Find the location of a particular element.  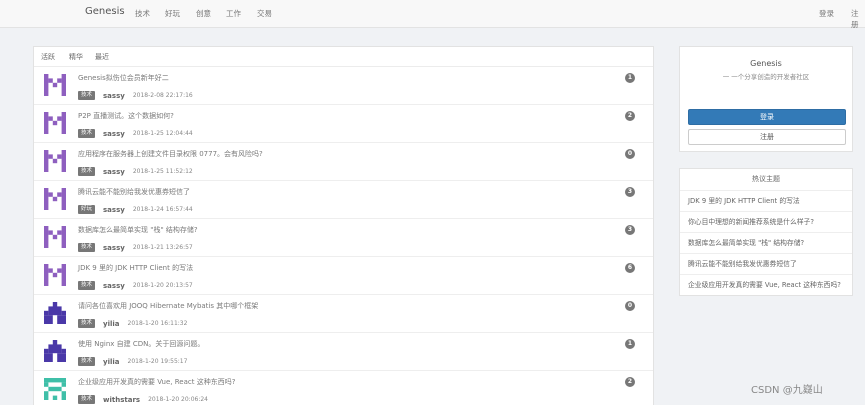

tab-featured: 精华 is located at coordinates (76, 57).